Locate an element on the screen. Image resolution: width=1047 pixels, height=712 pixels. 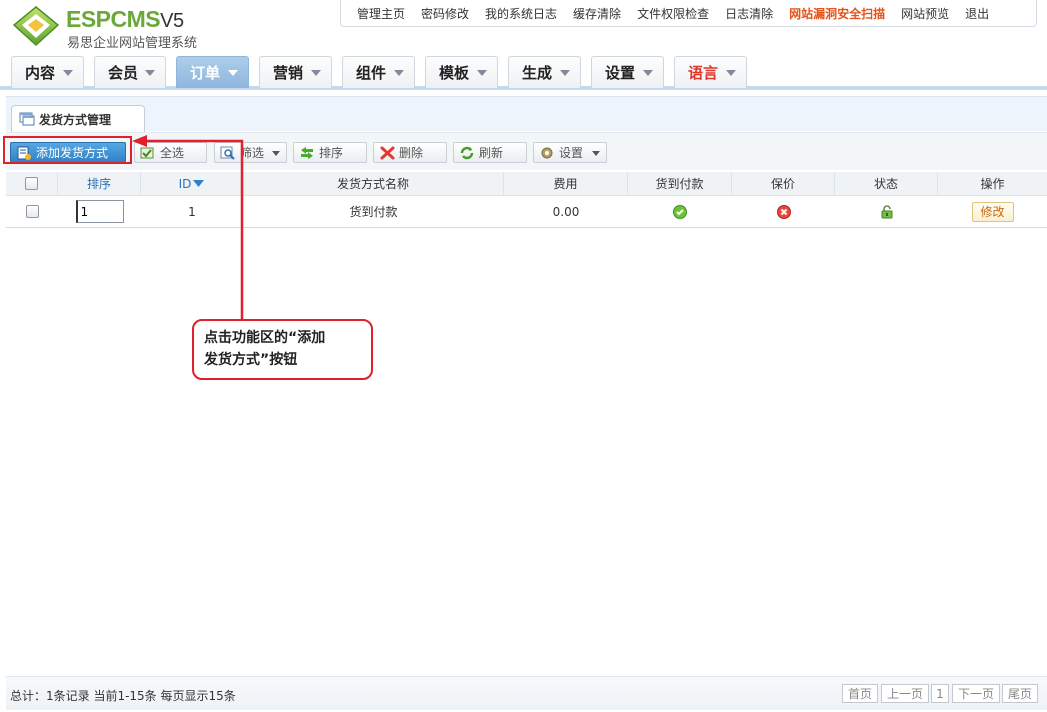
row-name: 货到付款 is located at coordinates (373, 212).